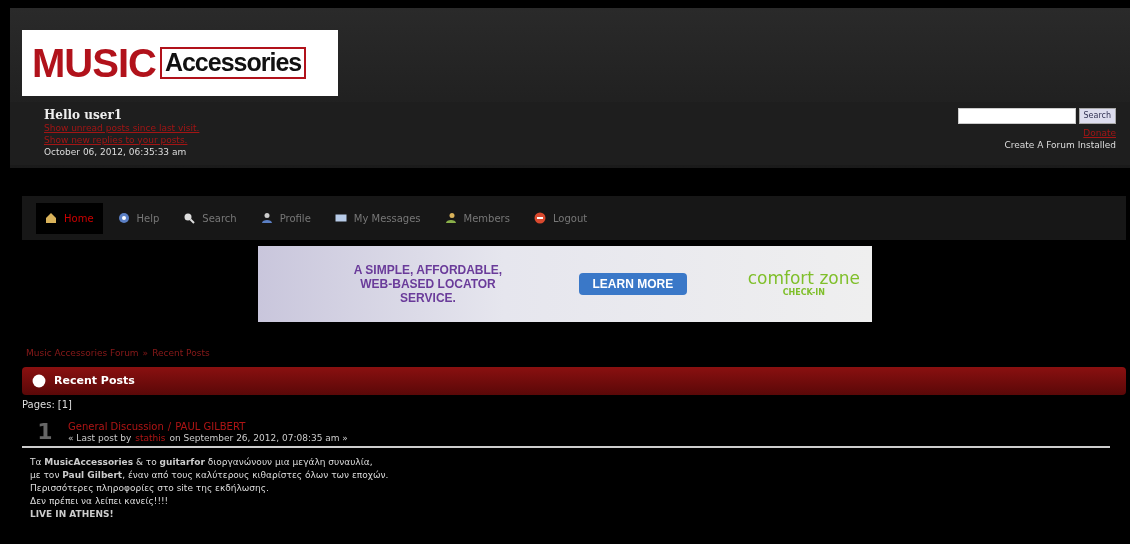 The image size is (1130, 544). What do you see at coordinates (804, 292) in the screenshot?
I see `brand-subtitle: CHECK-IN` at bounding box center [804, 292].